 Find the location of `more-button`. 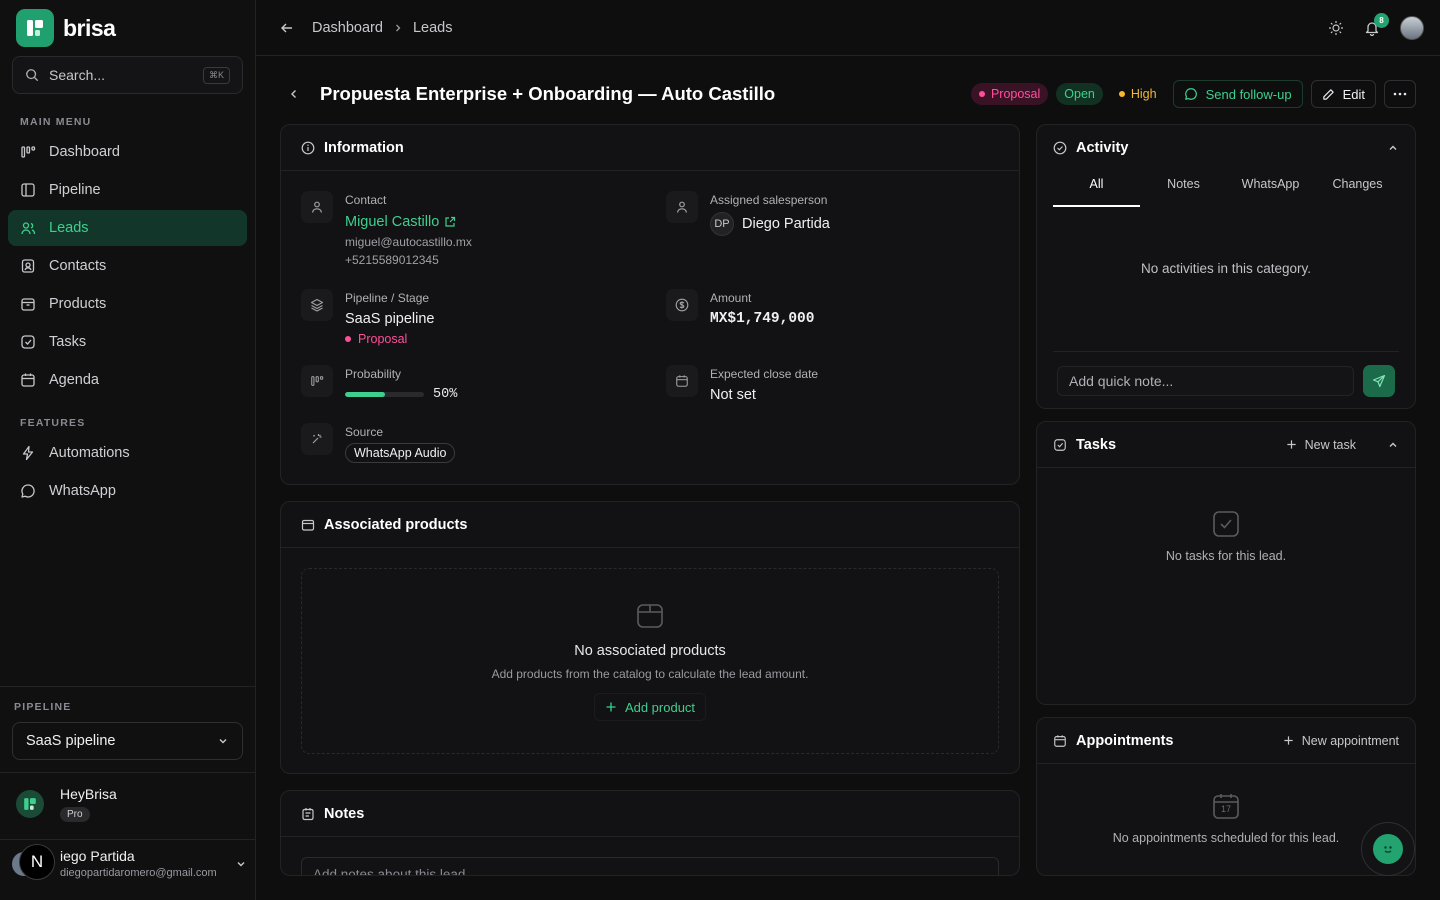

more-button is located at coordinates (1400, 94).